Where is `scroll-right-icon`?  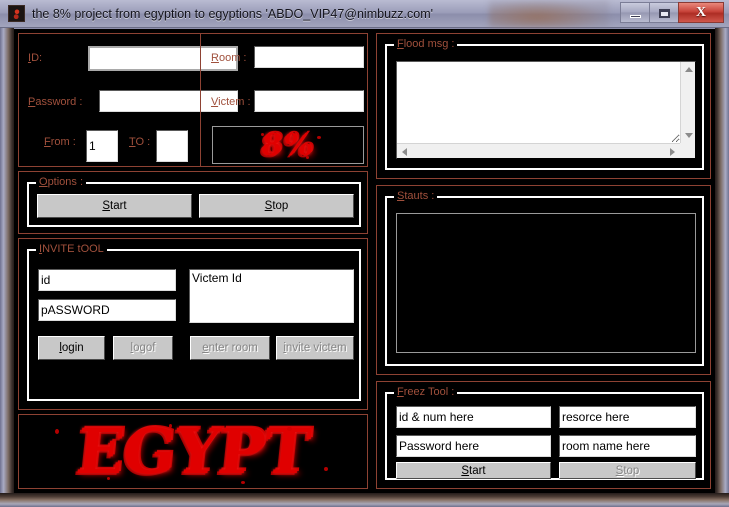 scroll-right-icon is located at coordinates (672, 152).